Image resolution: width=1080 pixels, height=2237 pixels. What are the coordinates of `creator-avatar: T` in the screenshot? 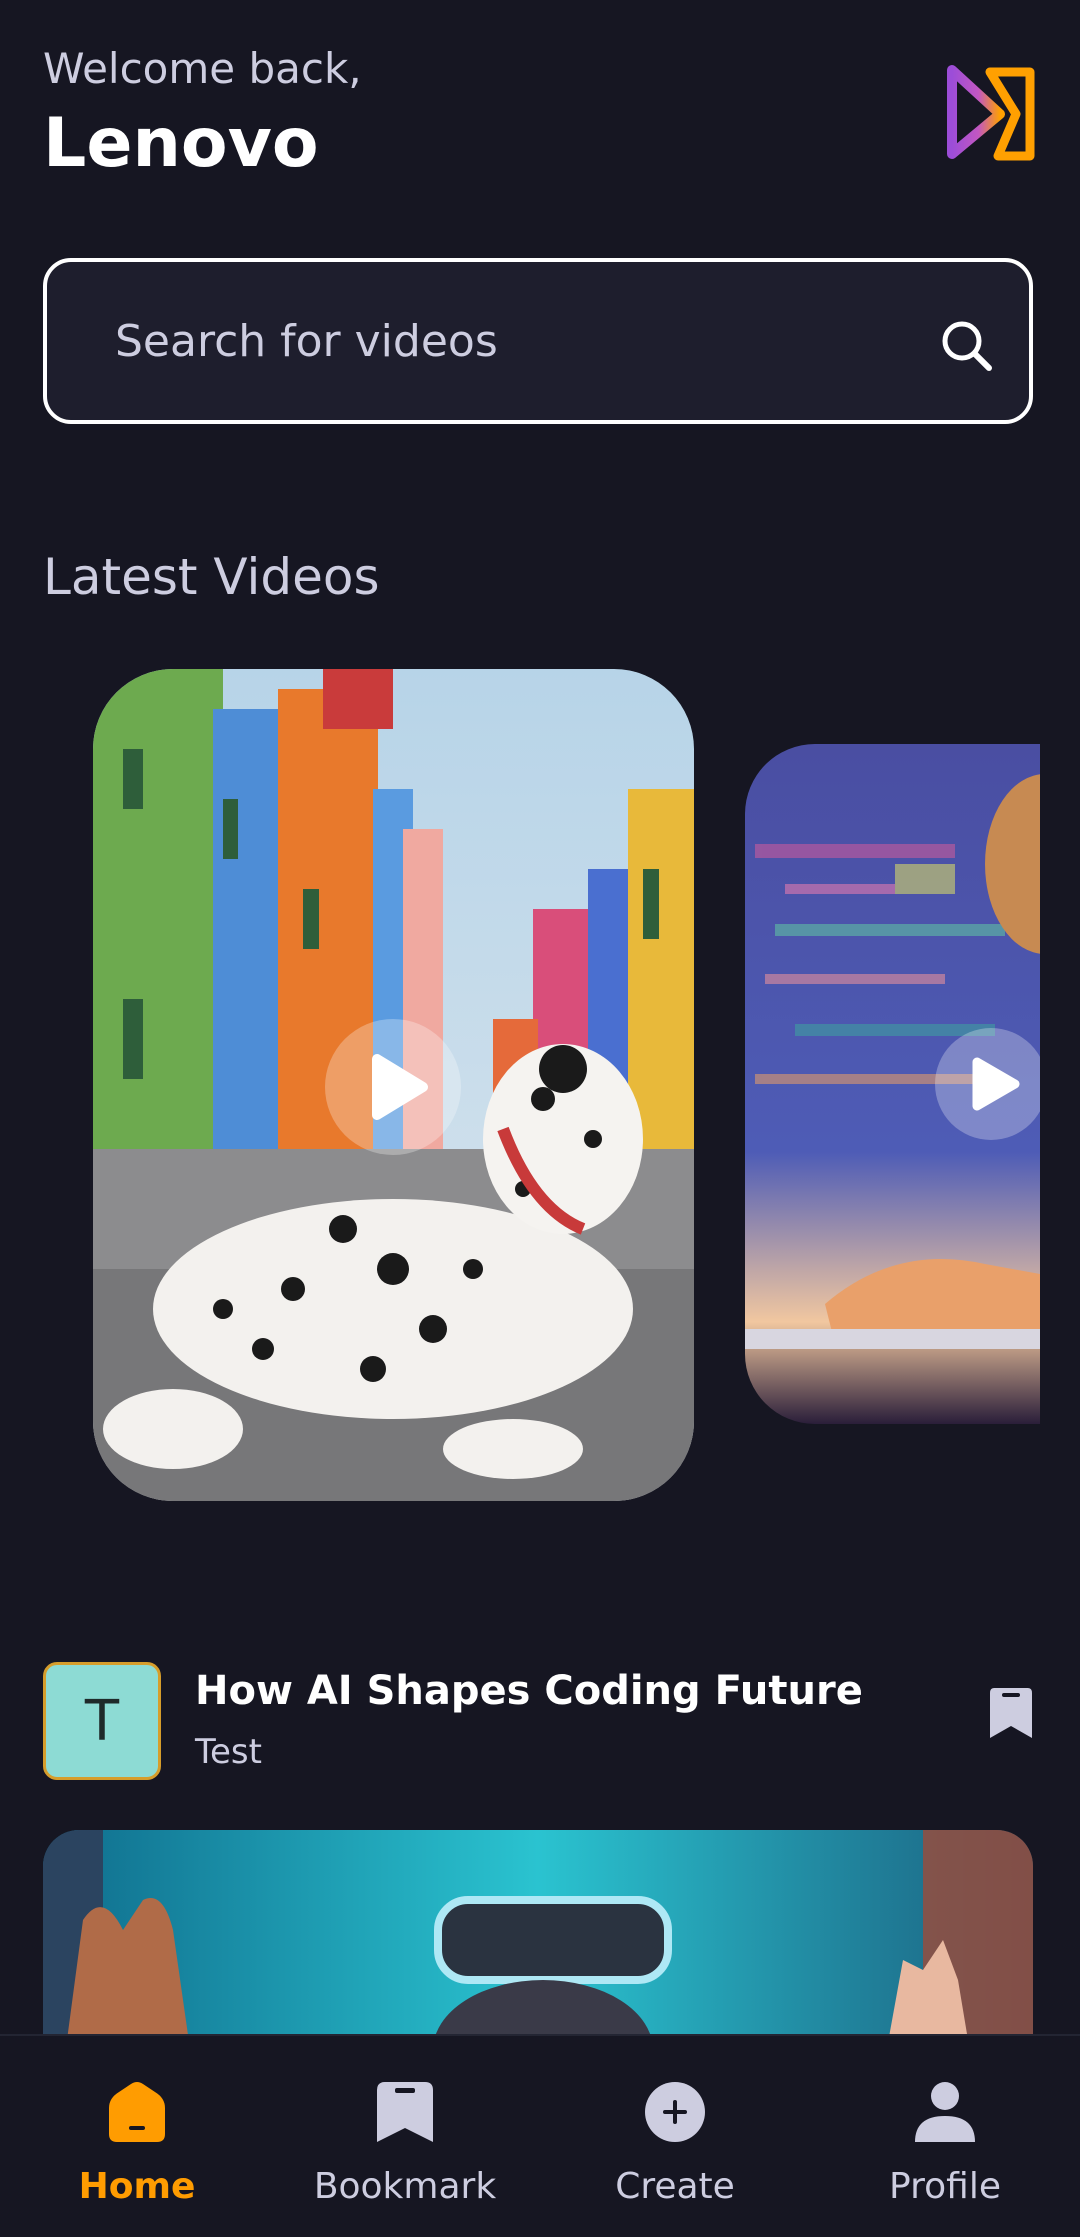 It's located at (102, 1721).